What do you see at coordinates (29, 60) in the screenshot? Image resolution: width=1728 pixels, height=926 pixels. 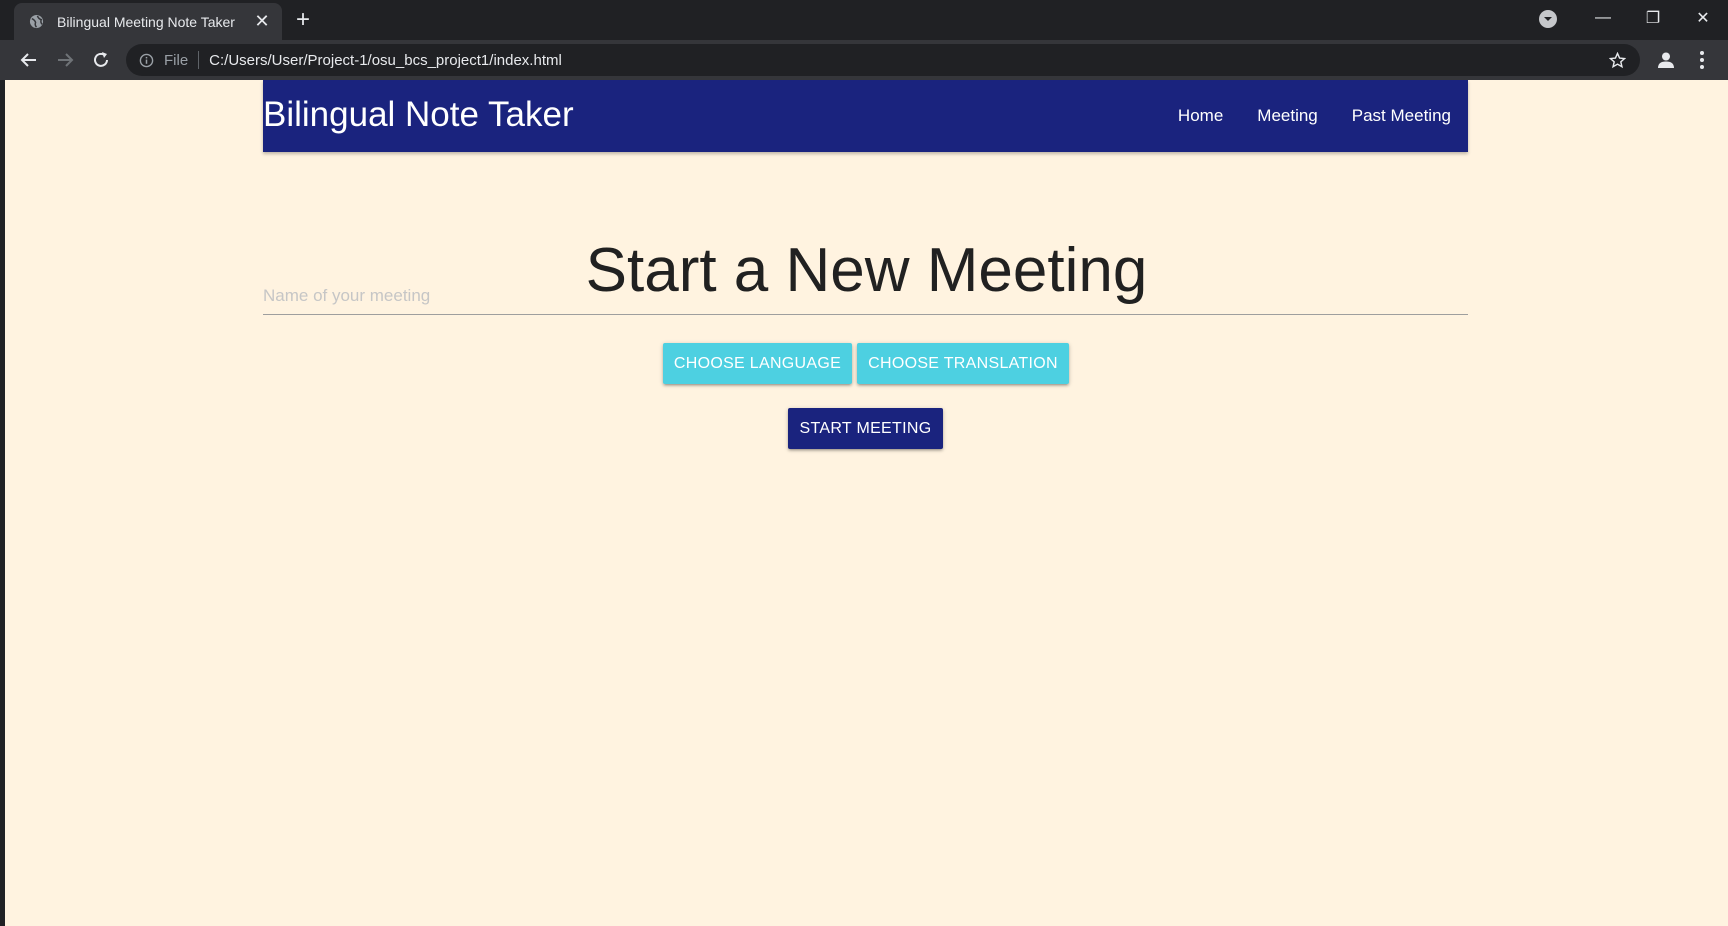 I see `back-icon` at bounding box center [29, 60].